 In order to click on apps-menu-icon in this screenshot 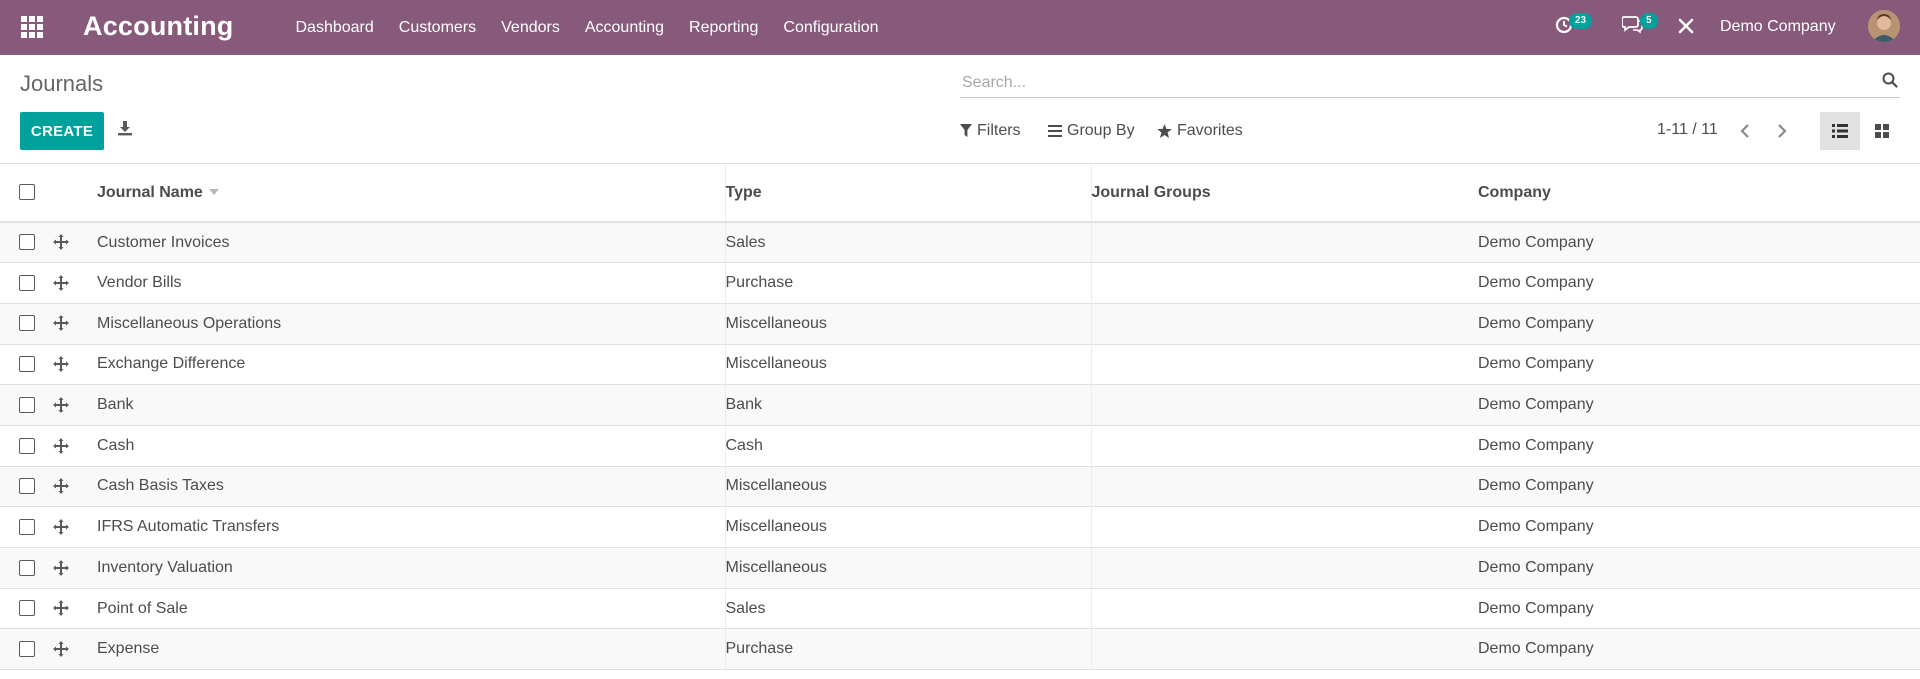, I will do `click(32, 27)`.